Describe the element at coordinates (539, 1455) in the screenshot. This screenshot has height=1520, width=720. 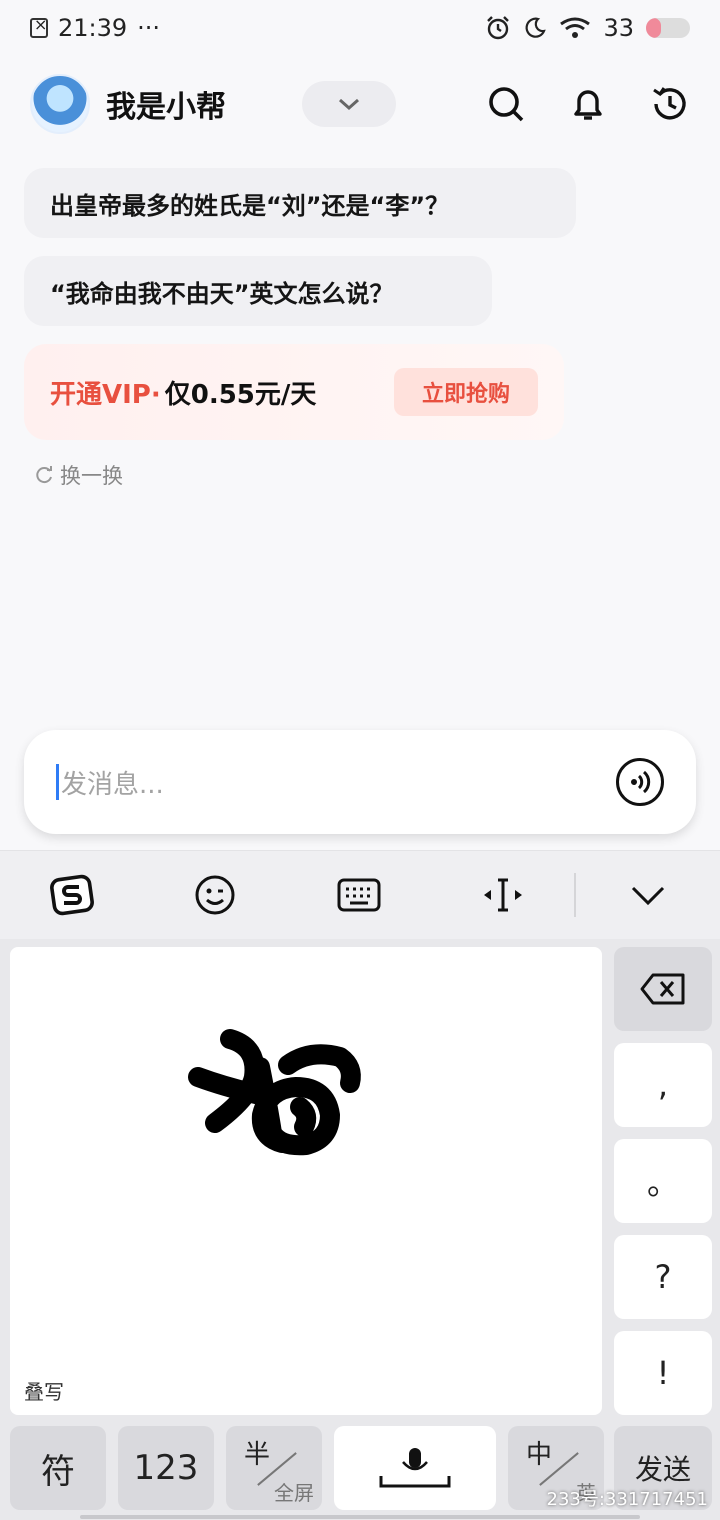
I see `chinese-label: 中` at that location.